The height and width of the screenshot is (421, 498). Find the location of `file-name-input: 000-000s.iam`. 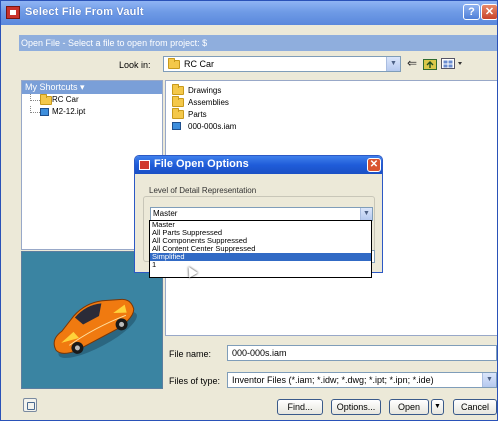

file-name-input: 000-000s.iam is located at coordinates (362, 353).